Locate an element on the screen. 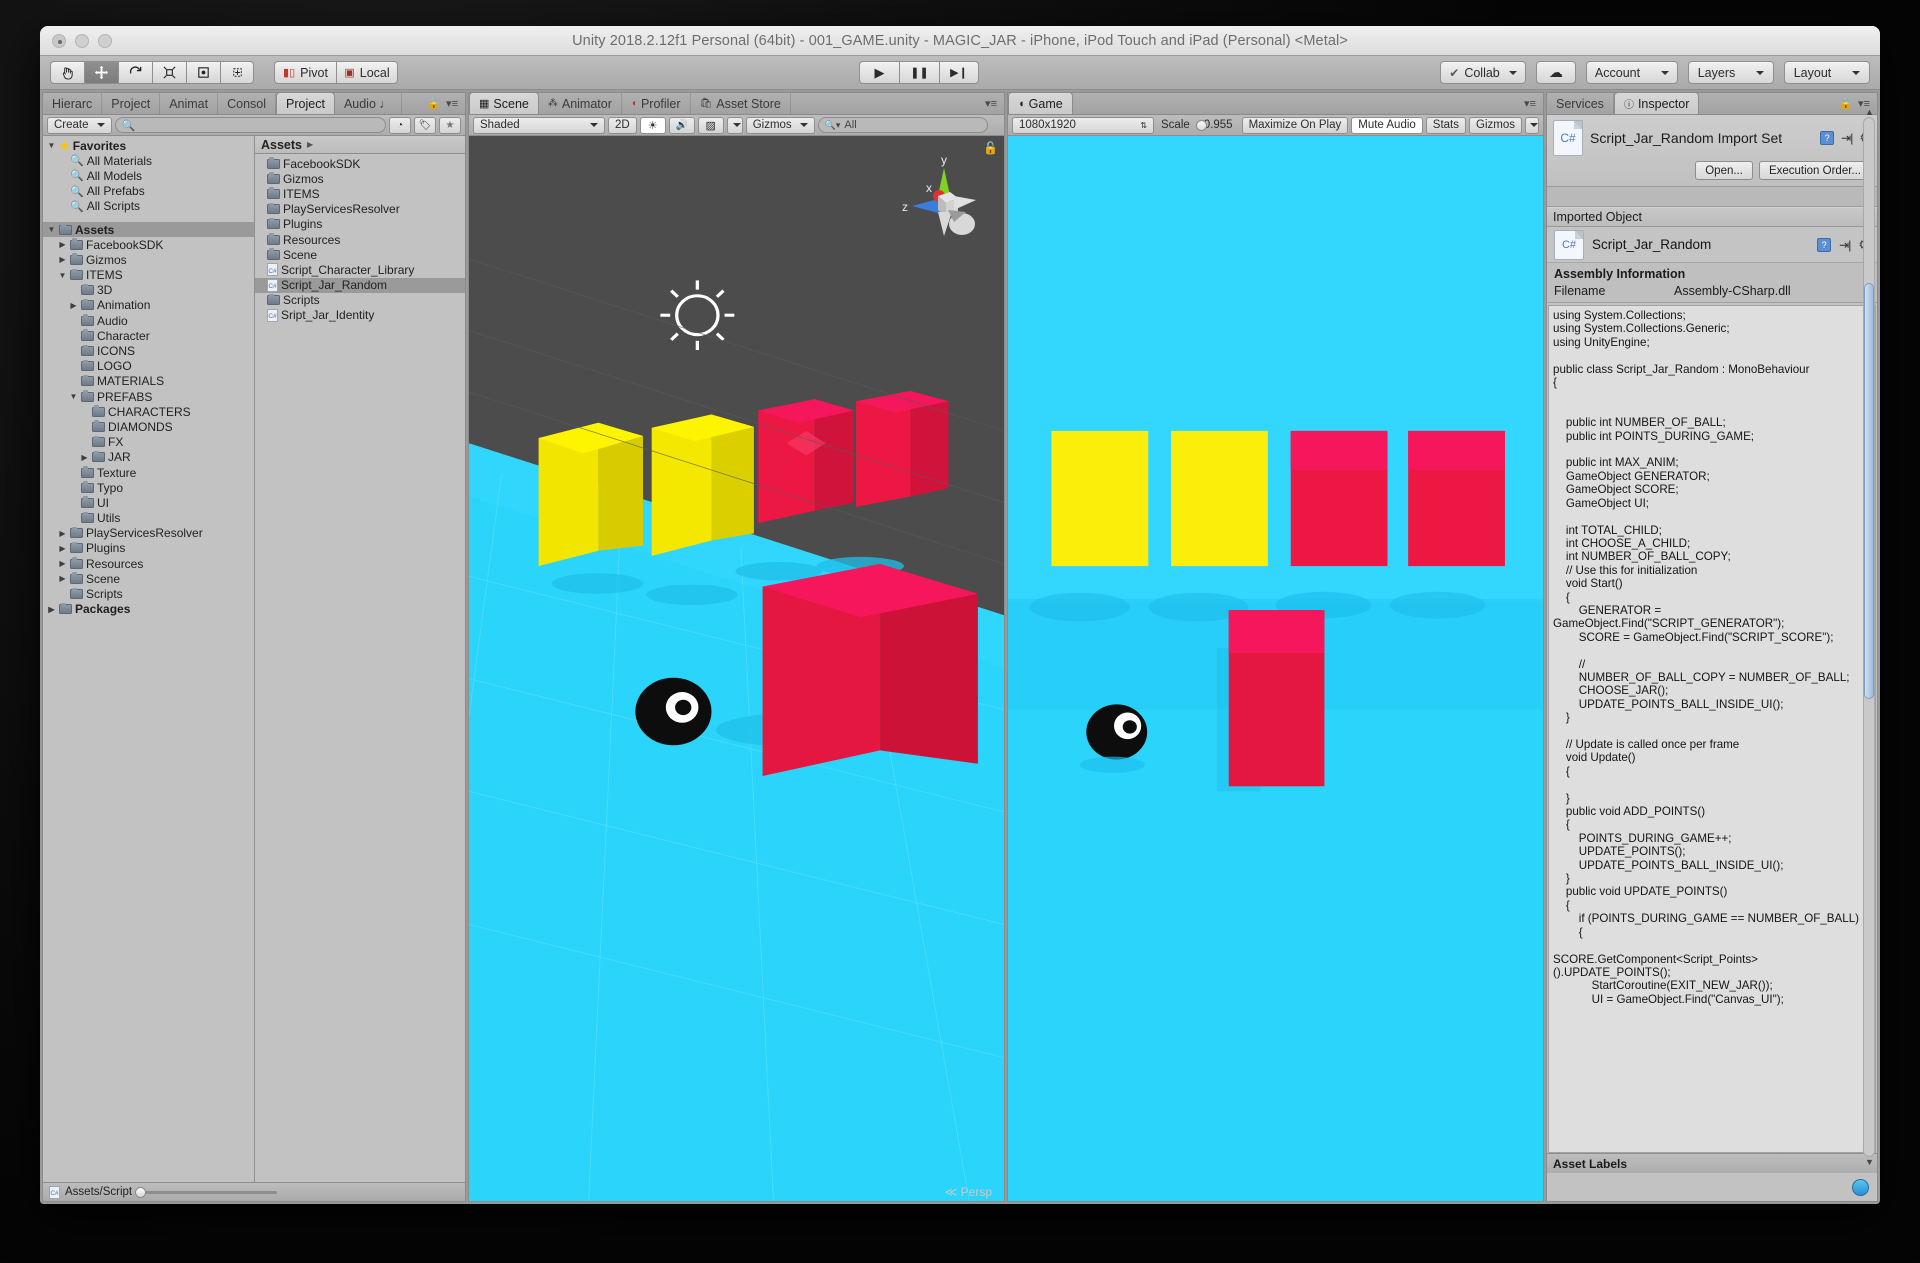 Image resolution: width=1920 pixels, height=1263 pixels. tab-hierarc: Hierarc is located at coordinates (73, 103).